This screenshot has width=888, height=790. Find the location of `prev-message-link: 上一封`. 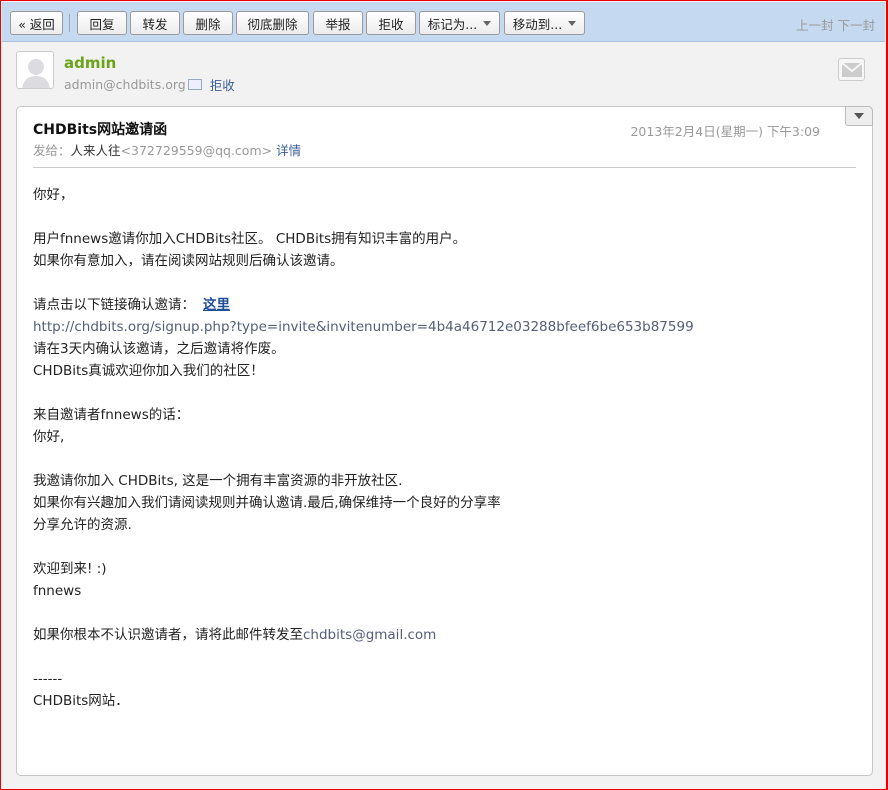

prev-message-link: 上一封 is located at coordinates (815, 25).